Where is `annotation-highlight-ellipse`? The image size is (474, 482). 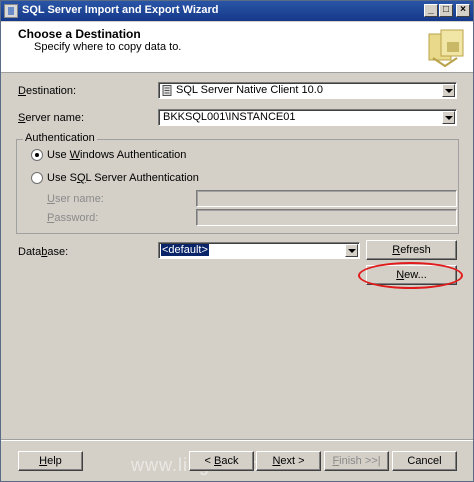 annotation-highlight-ellipse is located at coordinates (410, 275).